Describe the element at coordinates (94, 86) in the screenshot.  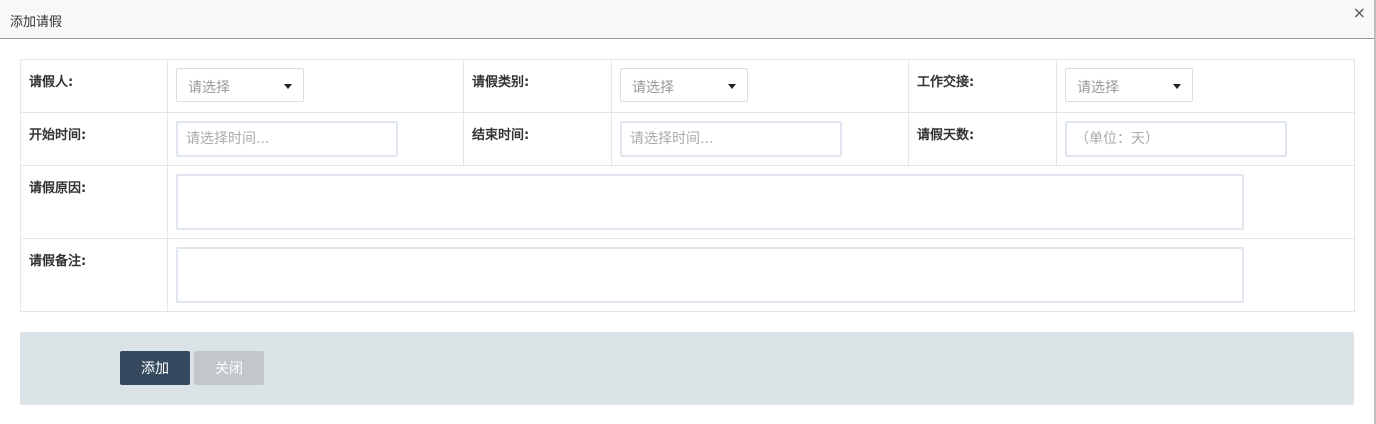
I see `applicant-label: 请假人:` at that location.